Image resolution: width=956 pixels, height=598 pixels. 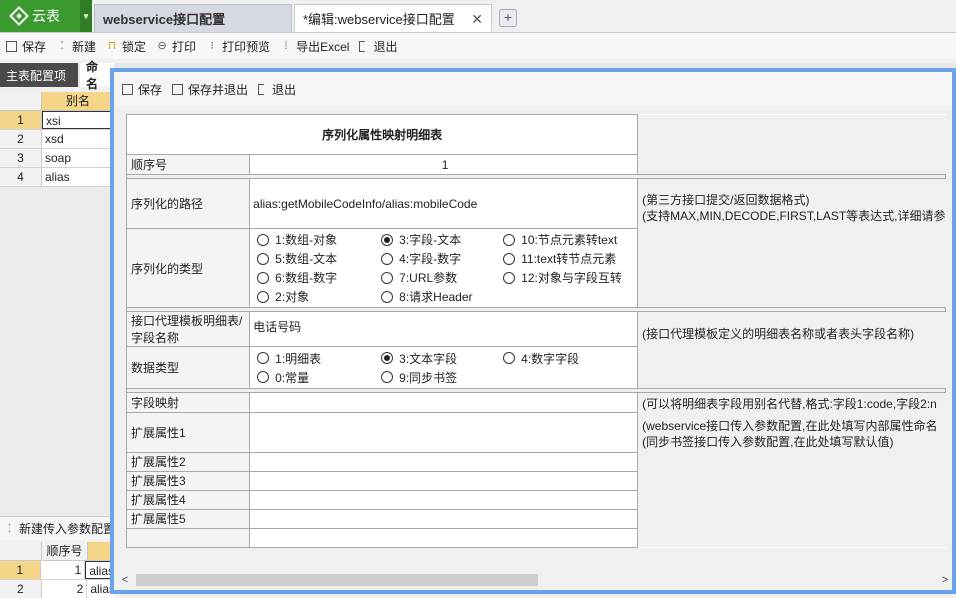 What do you see at coordinates (65, 551) in the screenshot?
I see `seq-column-header: 顺序号` at bounding box center [65, 551].